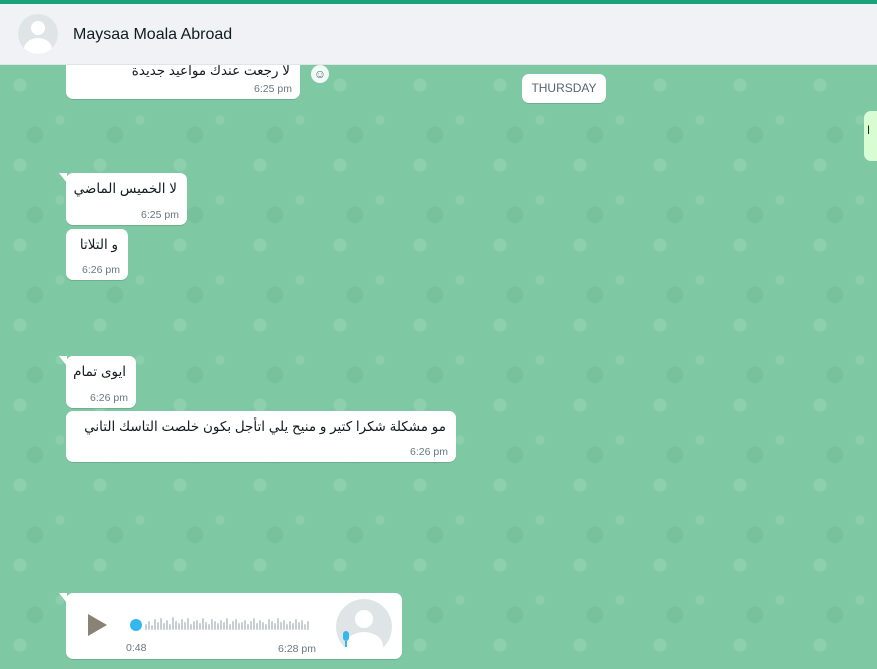  Describe the element at coordinates (98, 244) in the screenshot. I see `message-text: و التلاتا` at that location.